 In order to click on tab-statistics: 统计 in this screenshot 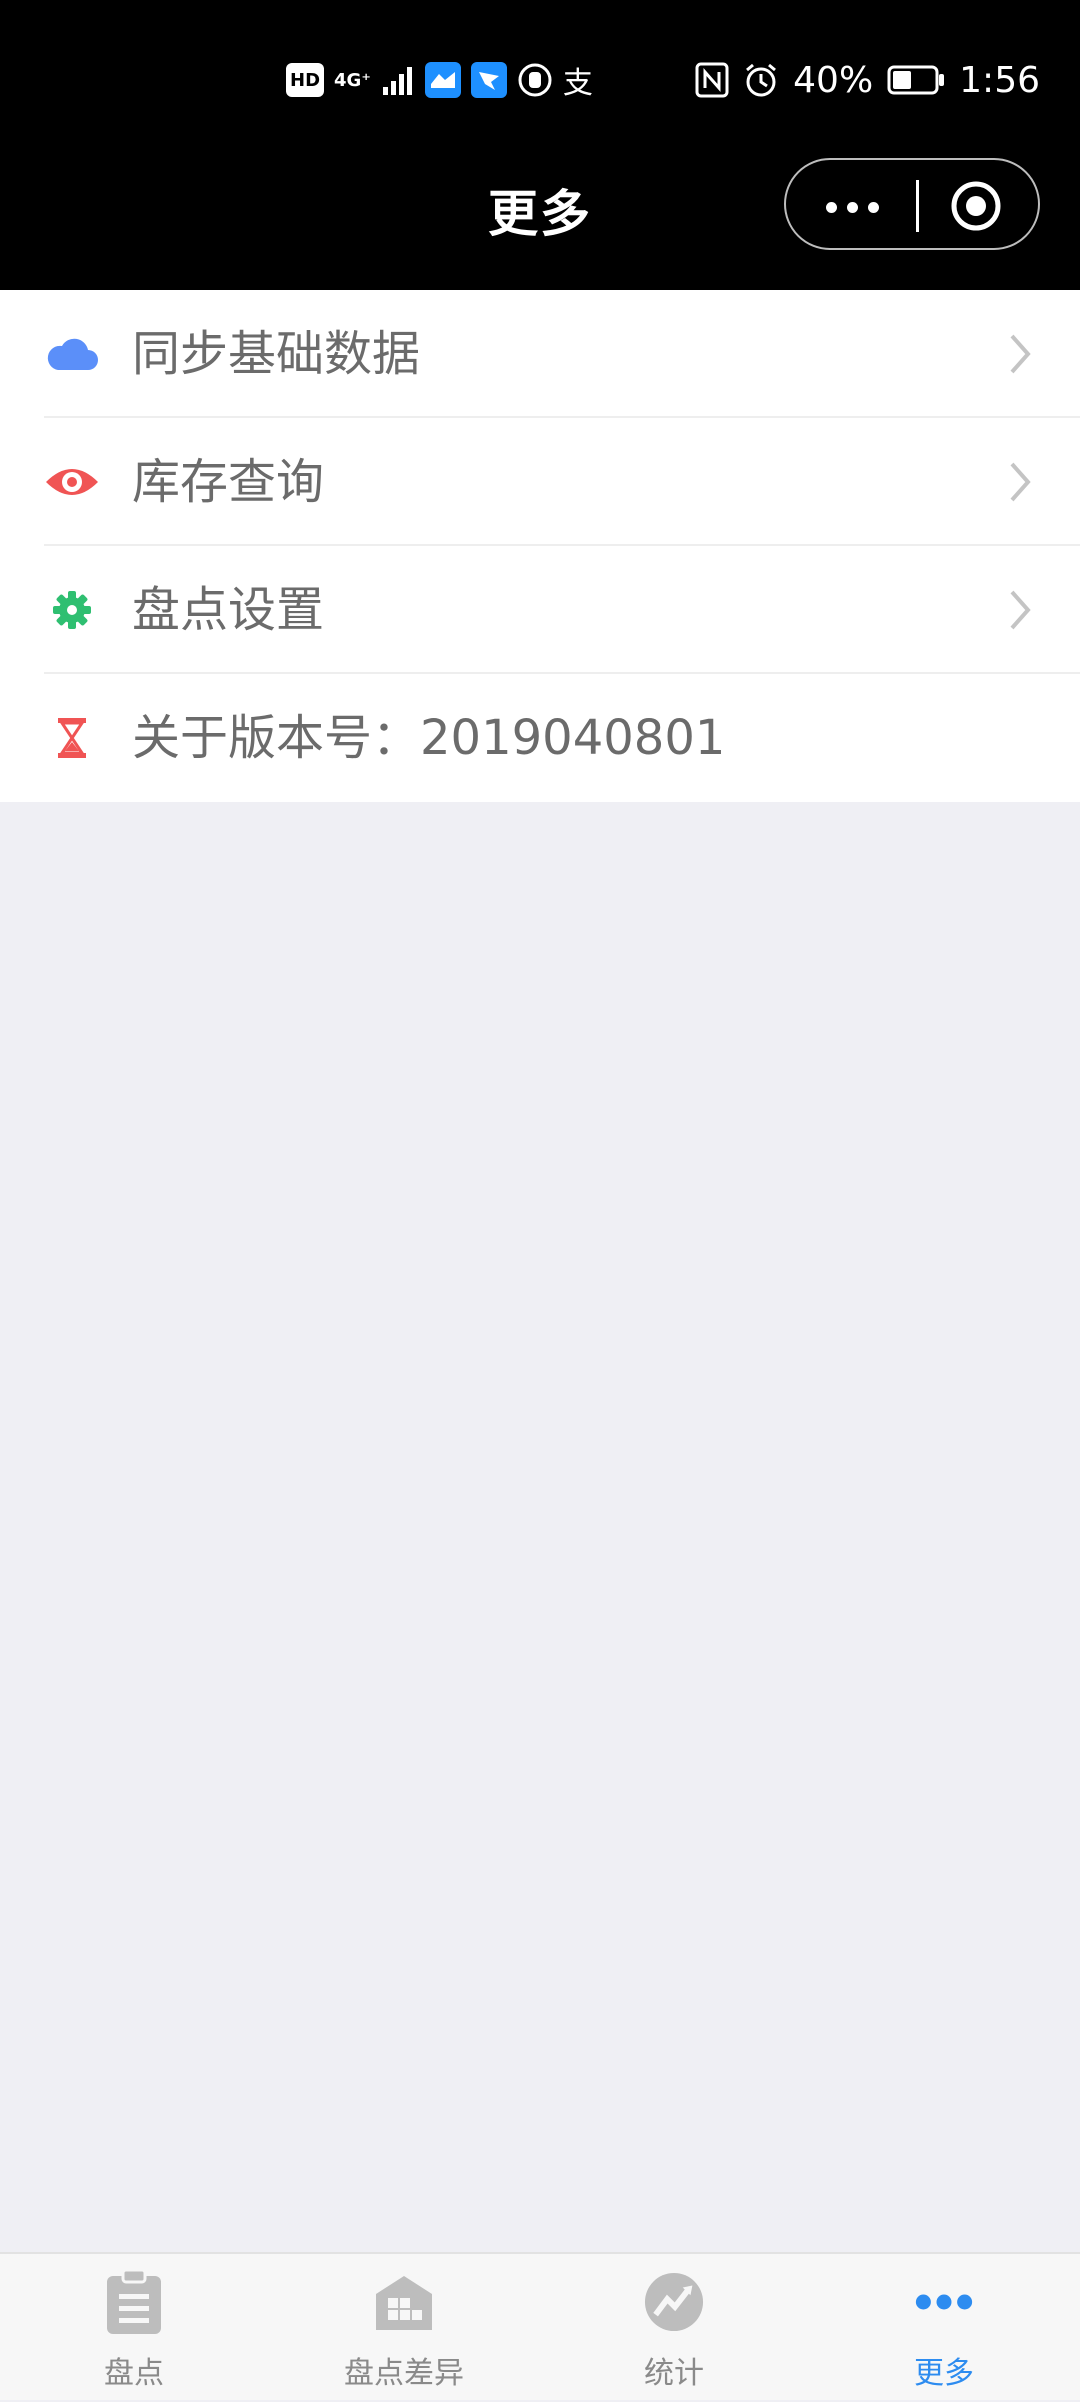, I will do `click(674, 2328)`.